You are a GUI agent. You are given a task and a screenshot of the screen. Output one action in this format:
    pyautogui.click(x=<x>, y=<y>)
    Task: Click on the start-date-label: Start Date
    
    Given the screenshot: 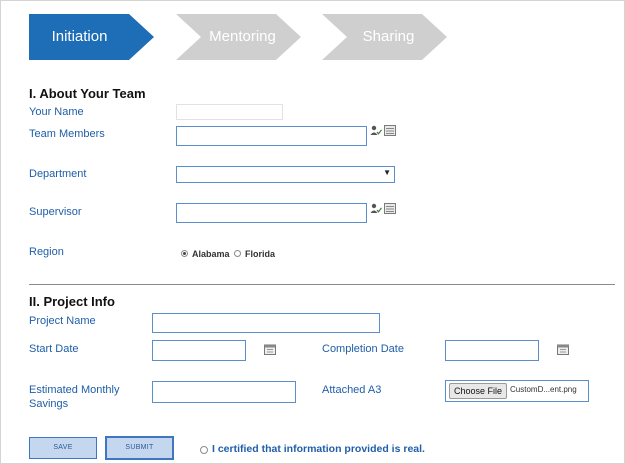 What is the action you would take?
    pyautogui.click(x=54, y=349)
    